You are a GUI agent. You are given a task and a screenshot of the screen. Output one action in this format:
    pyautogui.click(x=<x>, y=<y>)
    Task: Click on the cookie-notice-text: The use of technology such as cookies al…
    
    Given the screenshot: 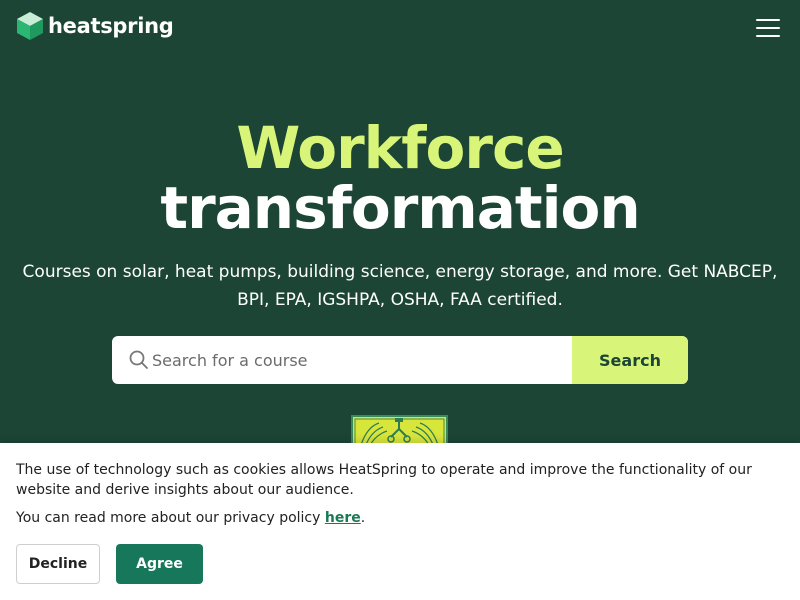 What is the action you would take?
    pyautogui.click(x=384, y=480)
    